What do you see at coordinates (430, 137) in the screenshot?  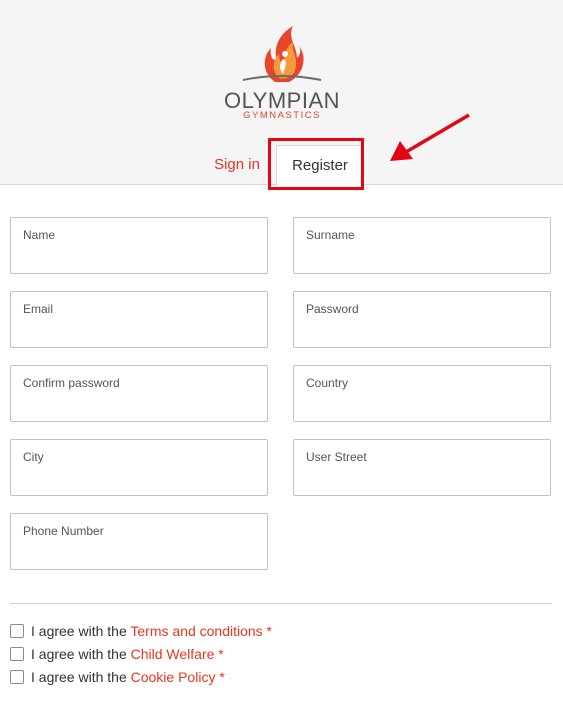 I see `annotation-arrow-icon` at bounding box center [430, 137].